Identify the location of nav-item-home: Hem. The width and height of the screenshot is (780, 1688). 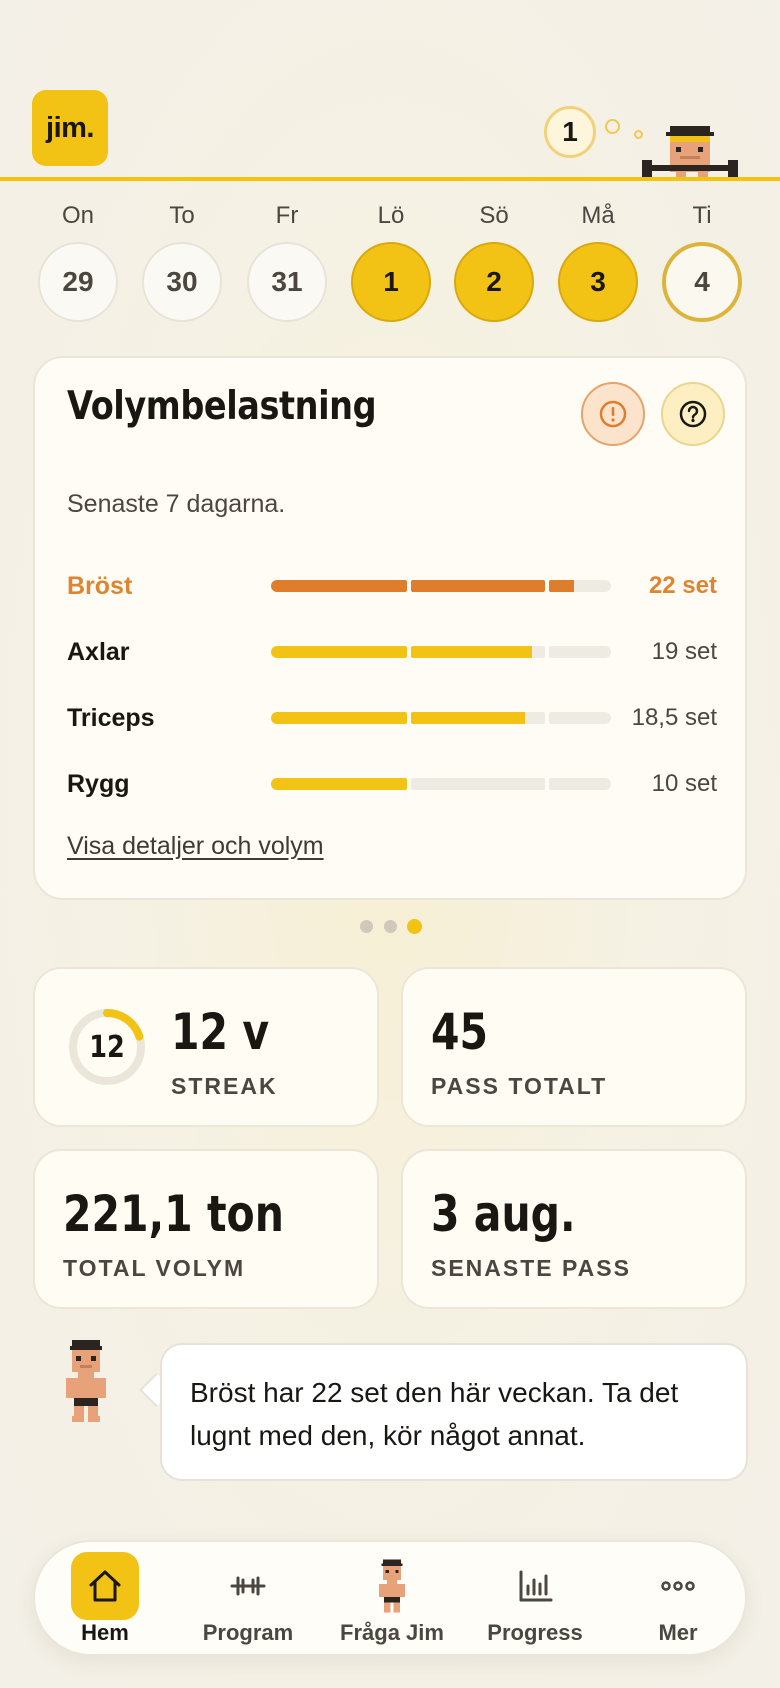
(105, 1600).